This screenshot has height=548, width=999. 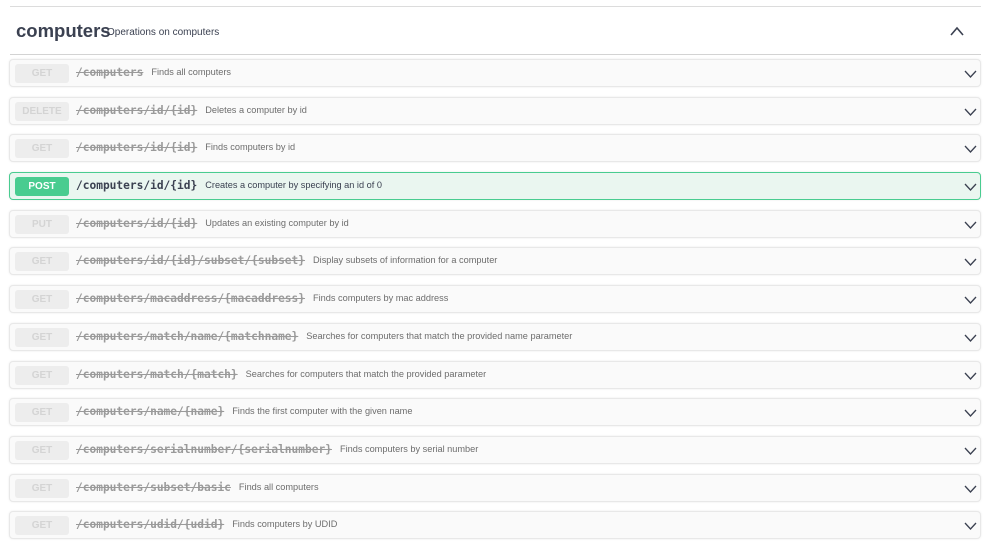 What do you see at coordinates (256, 109) in the screenshot?
I see `operation-summary: Deletes a computer by id` at bounding box center [256, 109].